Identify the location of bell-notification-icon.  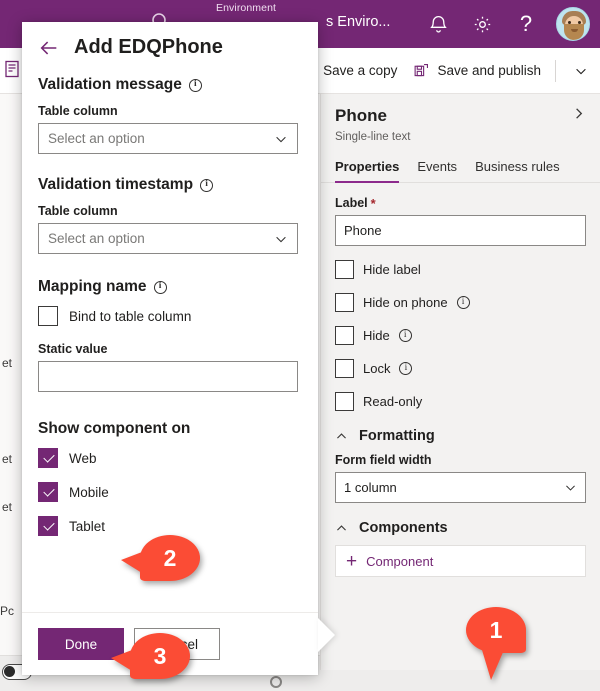
(438, 24).